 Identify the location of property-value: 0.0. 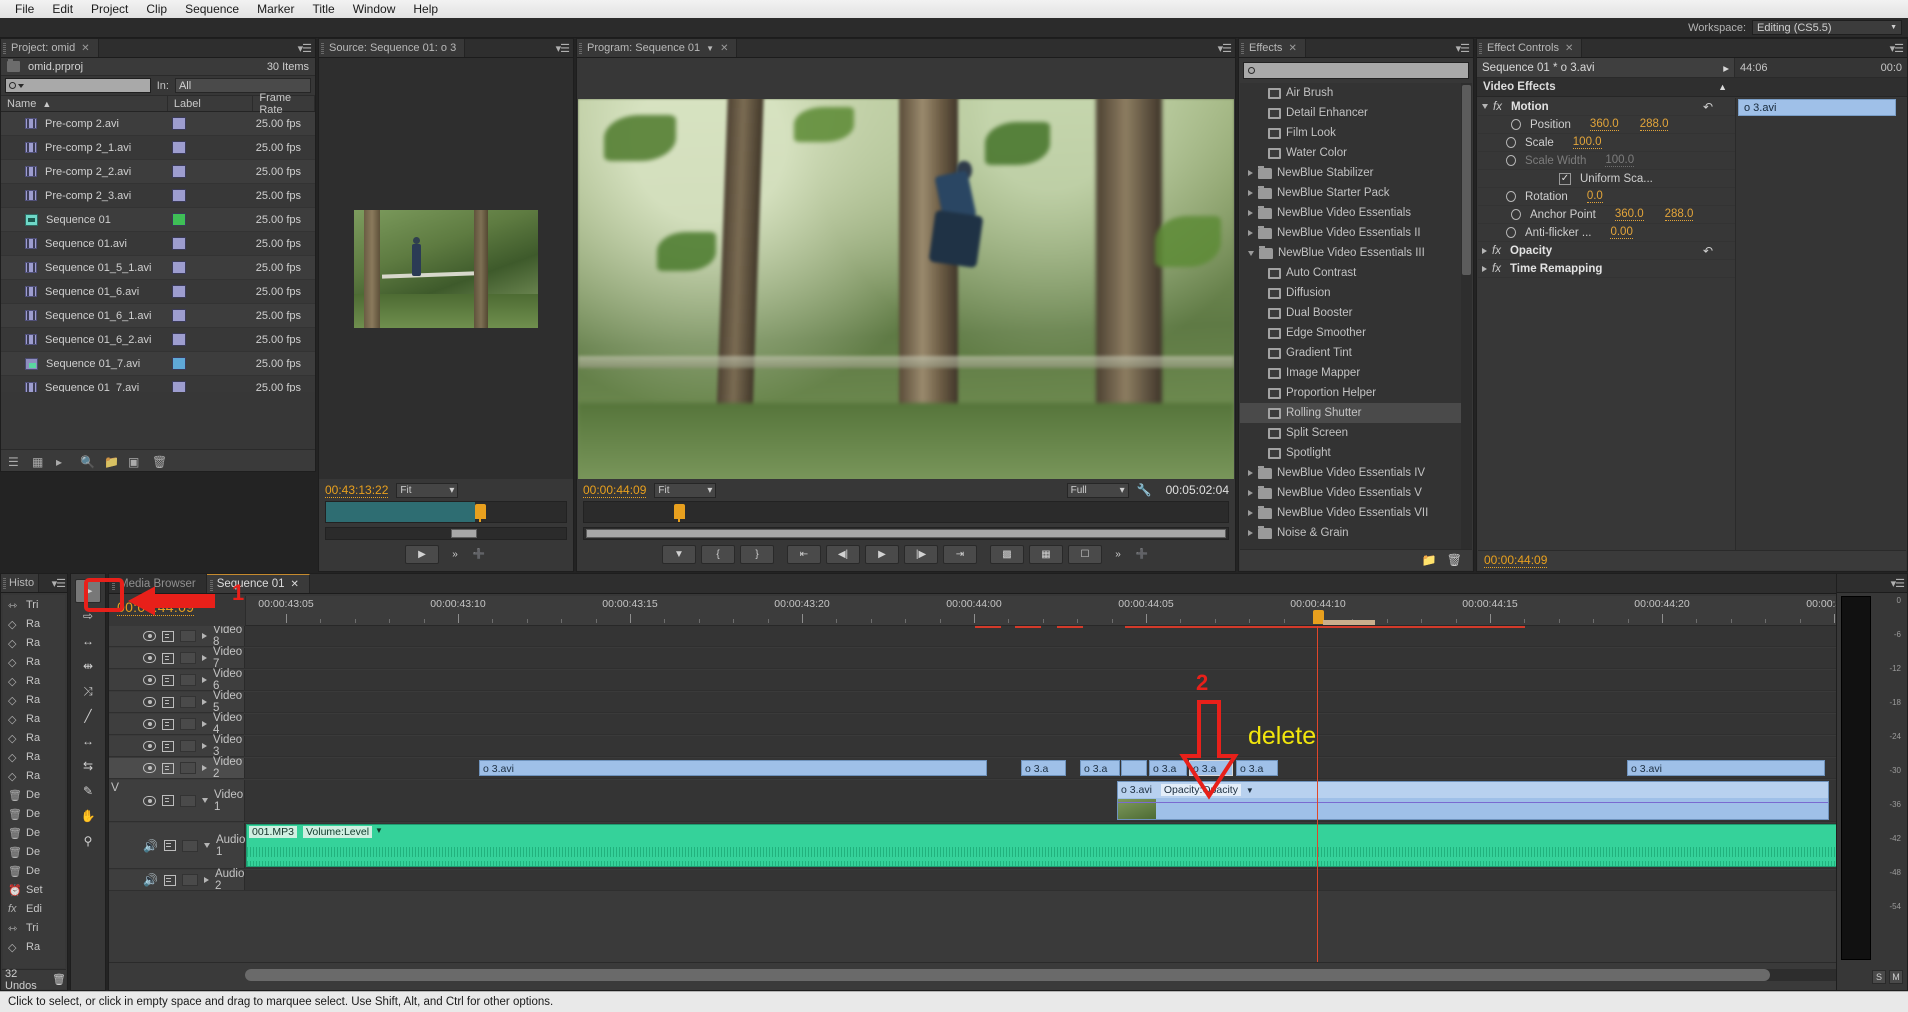
(1594, 196).